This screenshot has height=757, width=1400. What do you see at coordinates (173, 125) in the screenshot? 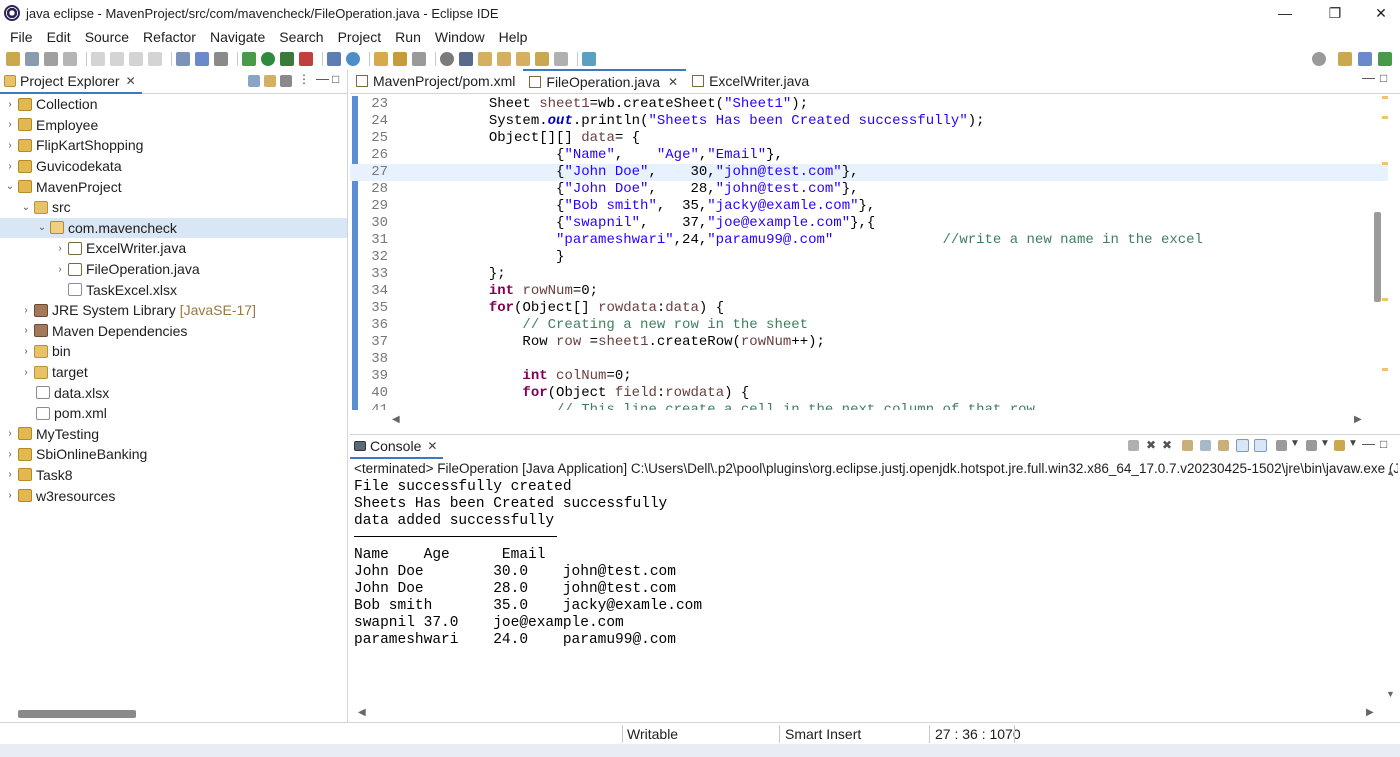
I see `tree-item-employee: › Employee` at bounding box center [173, 125].